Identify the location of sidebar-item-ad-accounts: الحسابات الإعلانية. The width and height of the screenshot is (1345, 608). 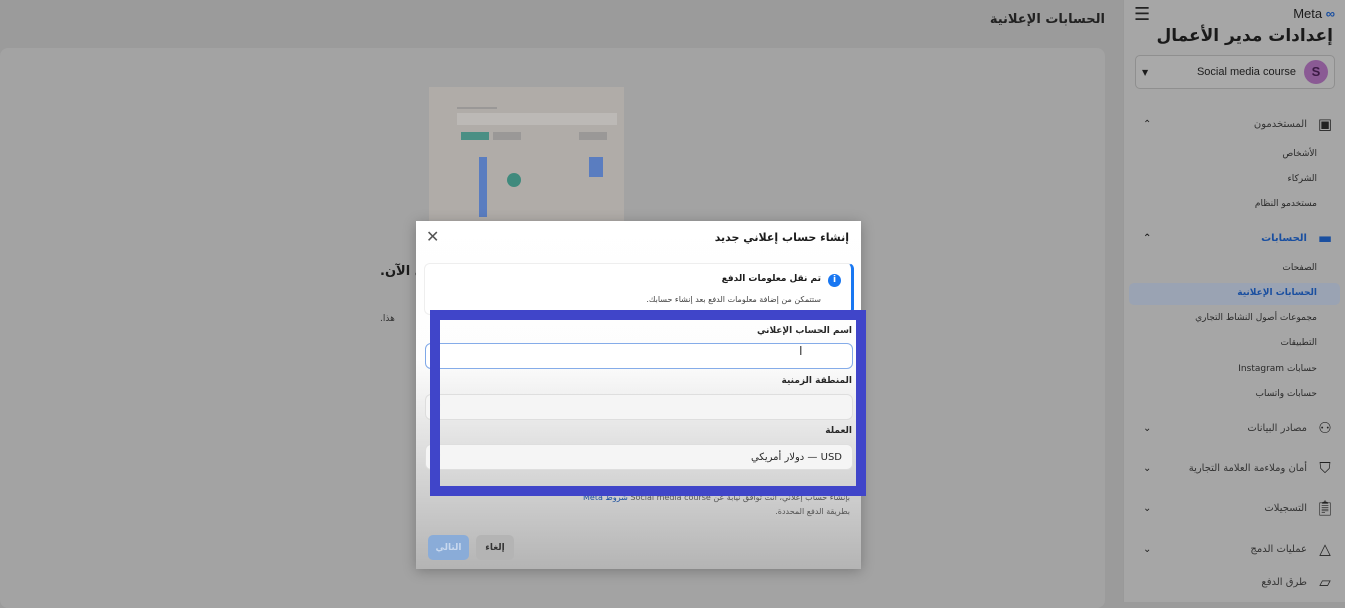
(1277, 293).